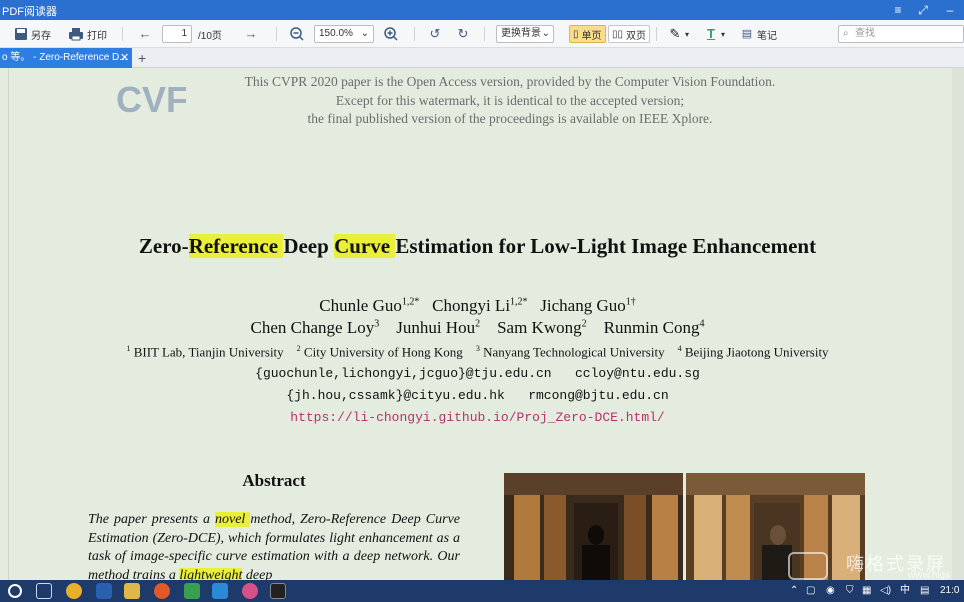 This screenshot has height=602, width=964. What do you see at coordinates (808, 566) in the screenshot?
I see `recorder-logo-icon` at bounding box center [808, 566].